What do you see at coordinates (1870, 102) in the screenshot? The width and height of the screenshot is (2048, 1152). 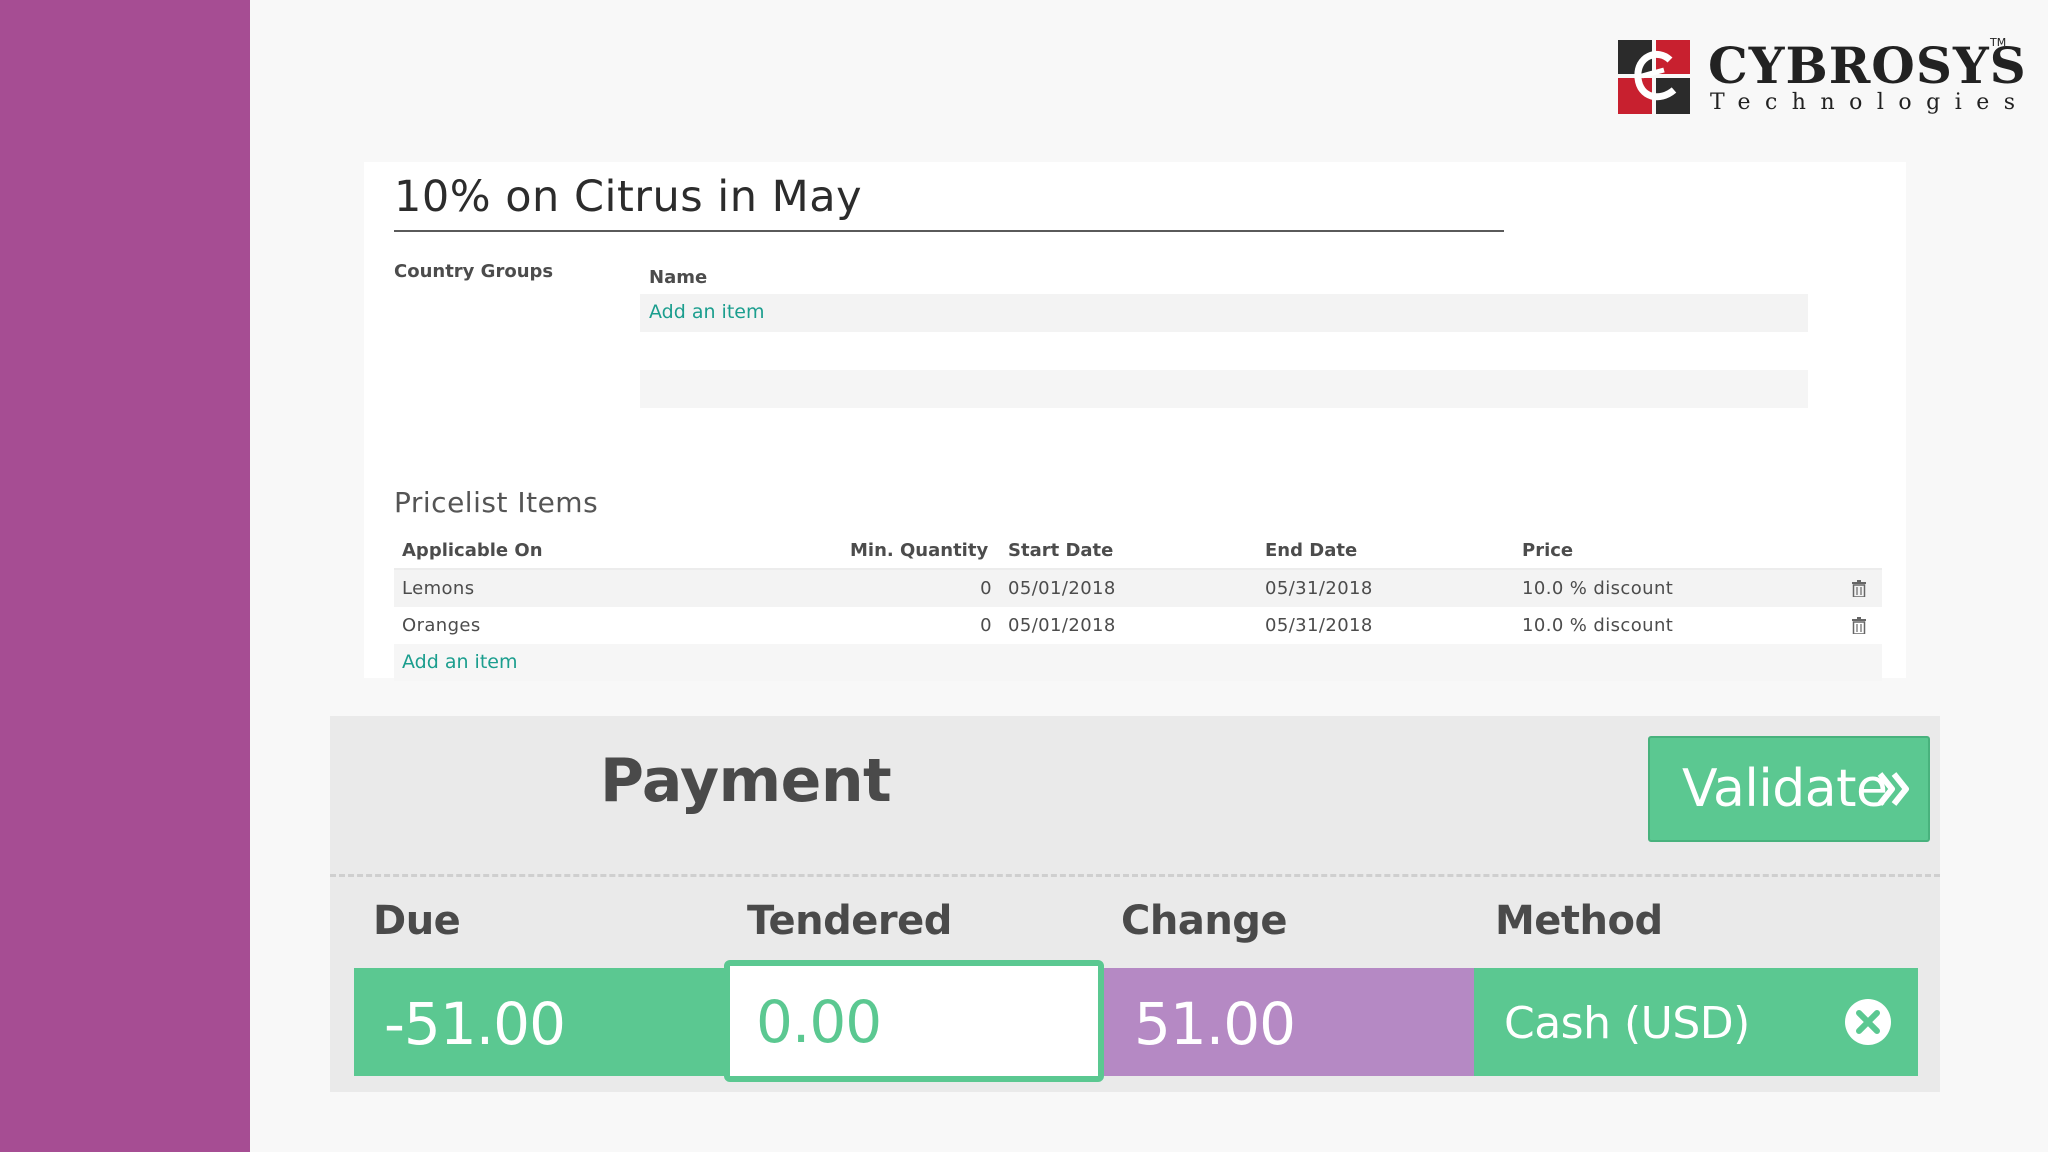 I see `brand-tagline: Technologies` at bounding box center [1870, 102].